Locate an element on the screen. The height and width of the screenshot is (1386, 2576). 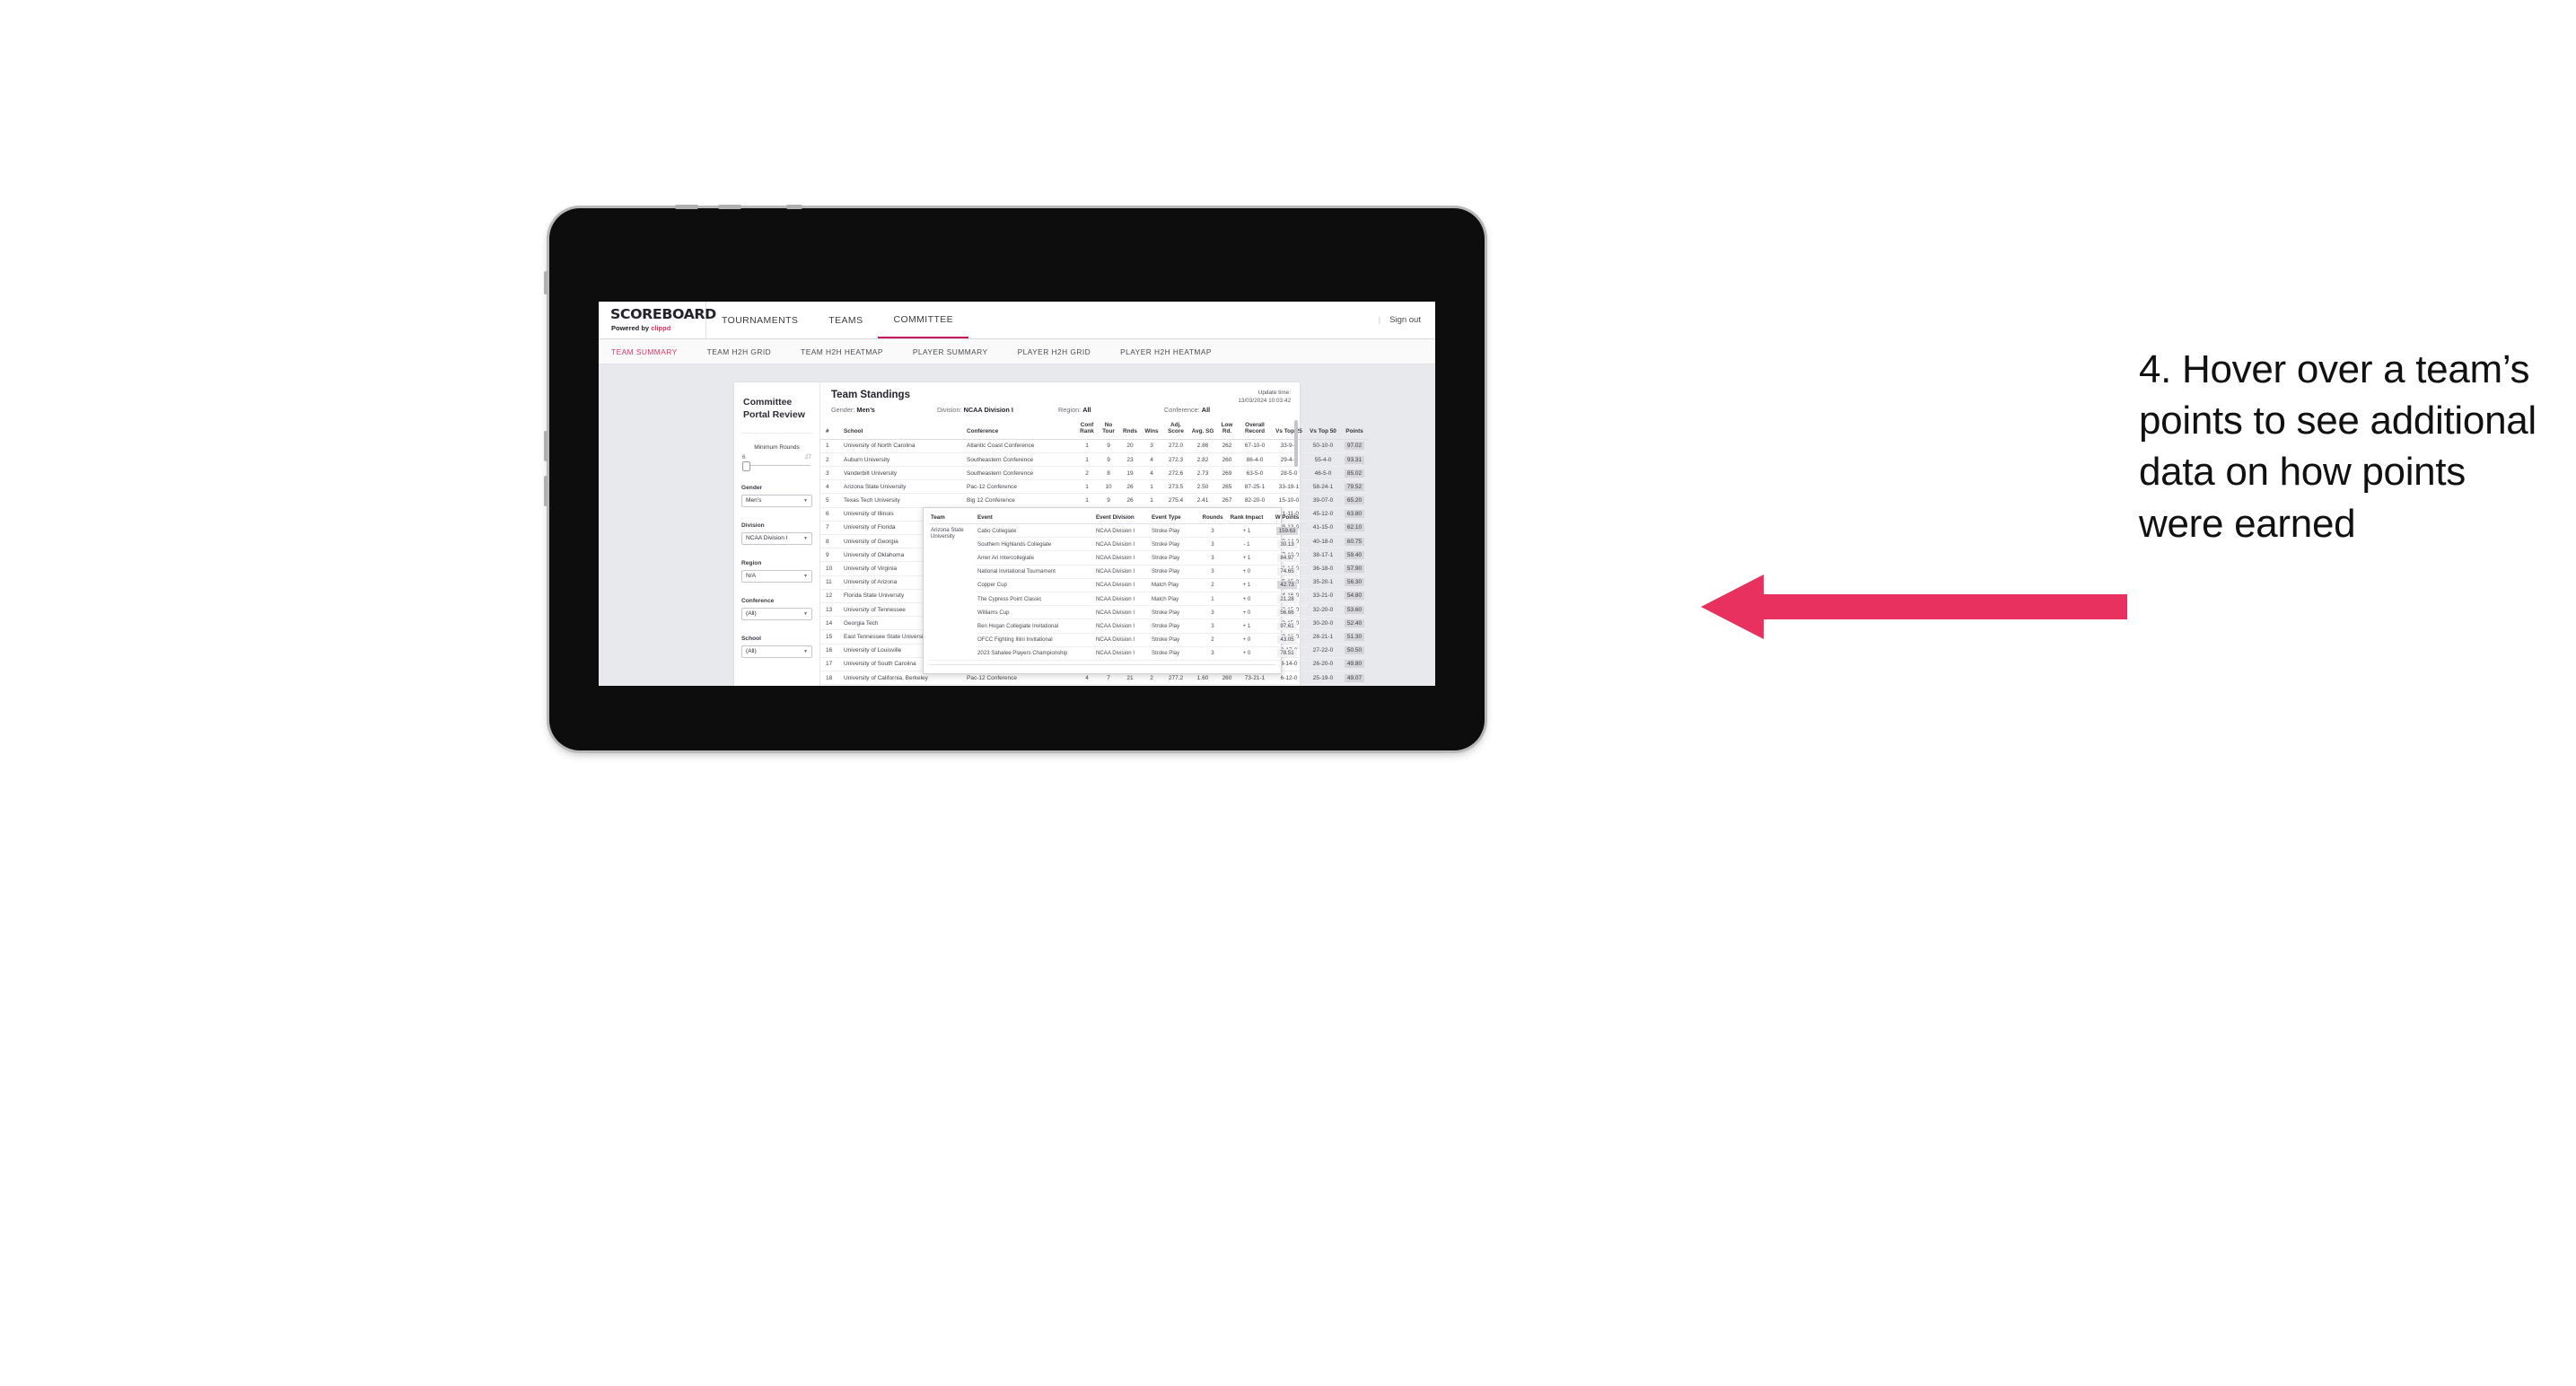
points-value: 51.30 is located at coordinates (1354, 636).